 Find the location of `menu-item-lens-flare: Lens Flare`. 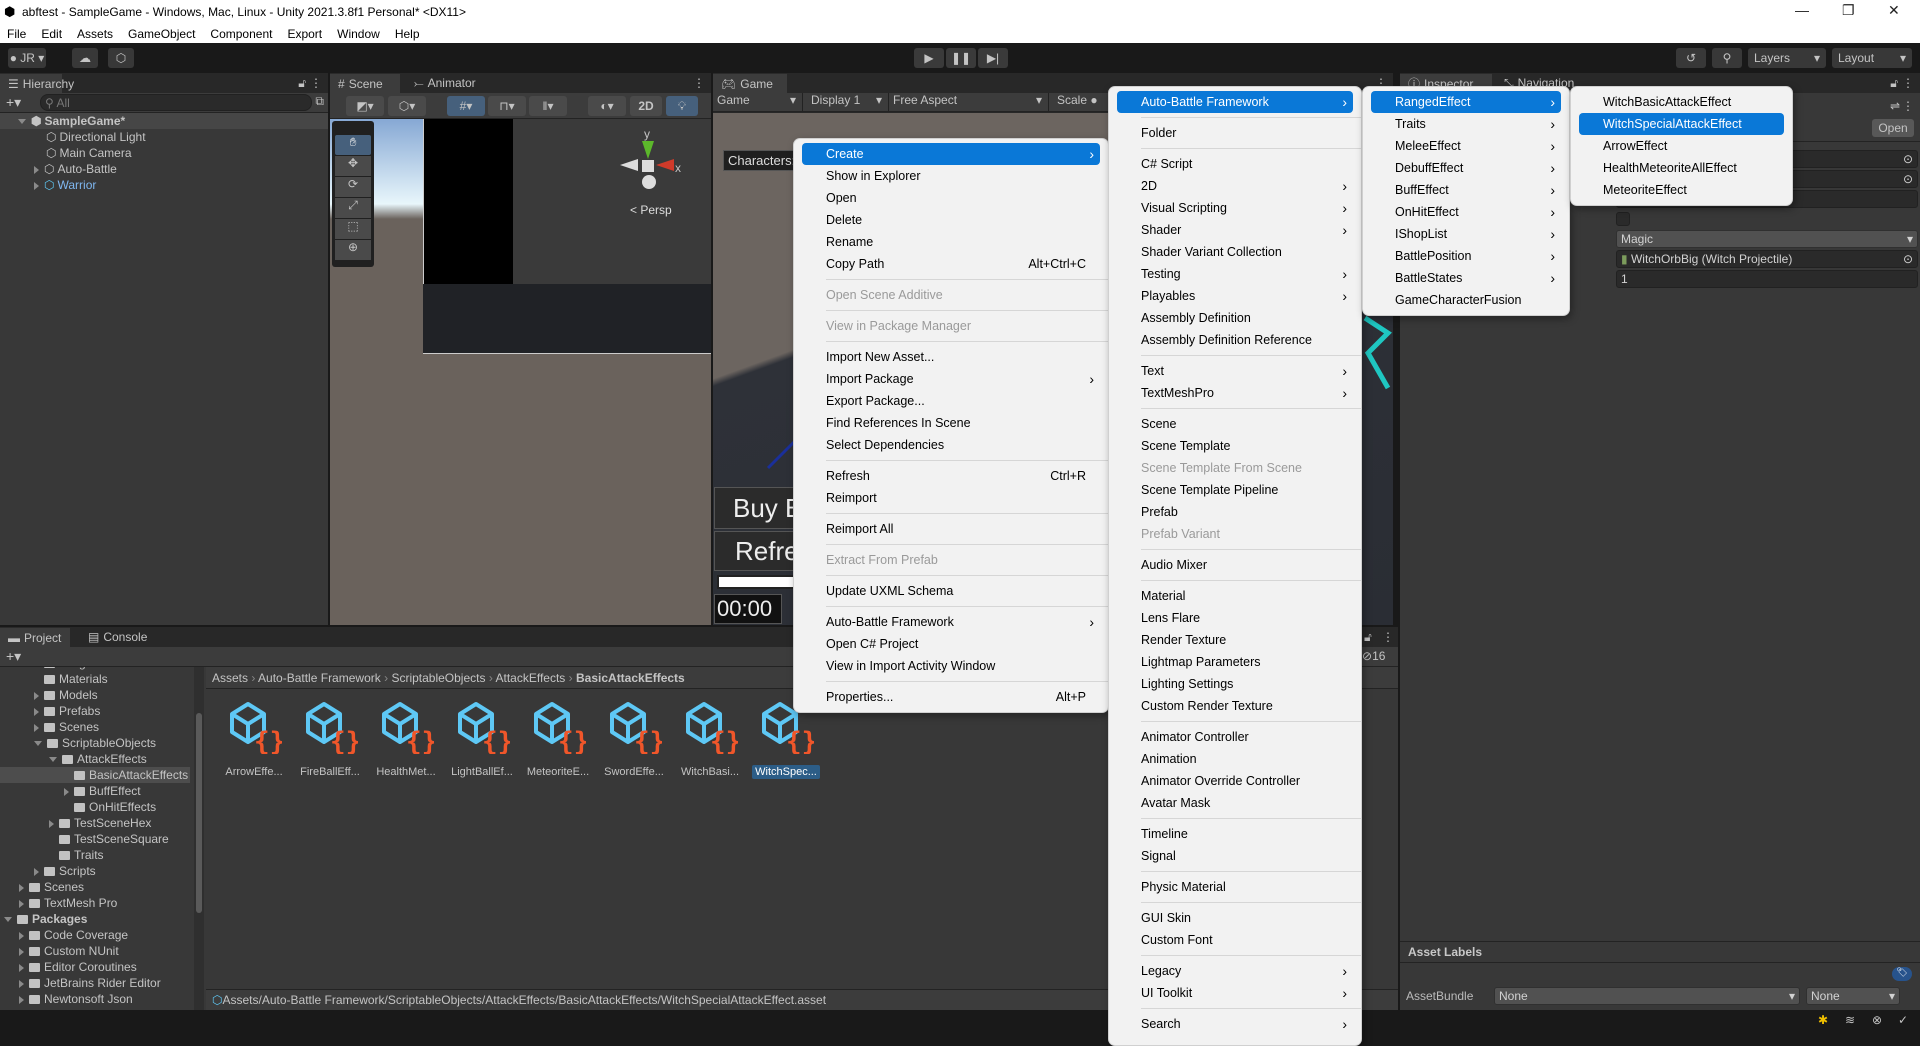

menu-item-lens-flare: Lens Flare is located at coordinates (1235, 618).